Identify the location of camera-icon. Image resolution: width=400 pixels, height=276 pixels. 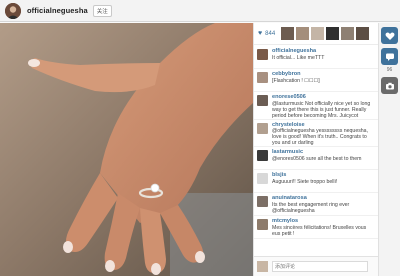
(389, 85).